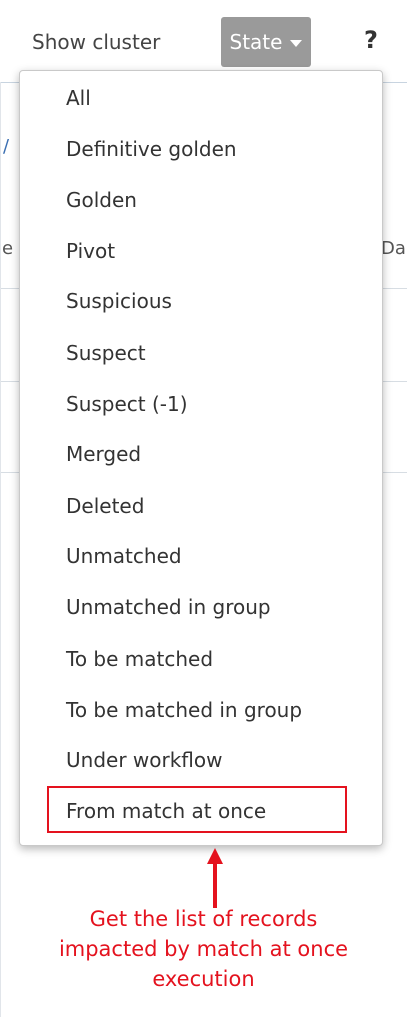 This screenshot has height=1017, width=407. What do you see at coordinates (90, 251) in the screenshot?
I see `menu-item-pivot: Pivot` at bounding box center [90, 251].